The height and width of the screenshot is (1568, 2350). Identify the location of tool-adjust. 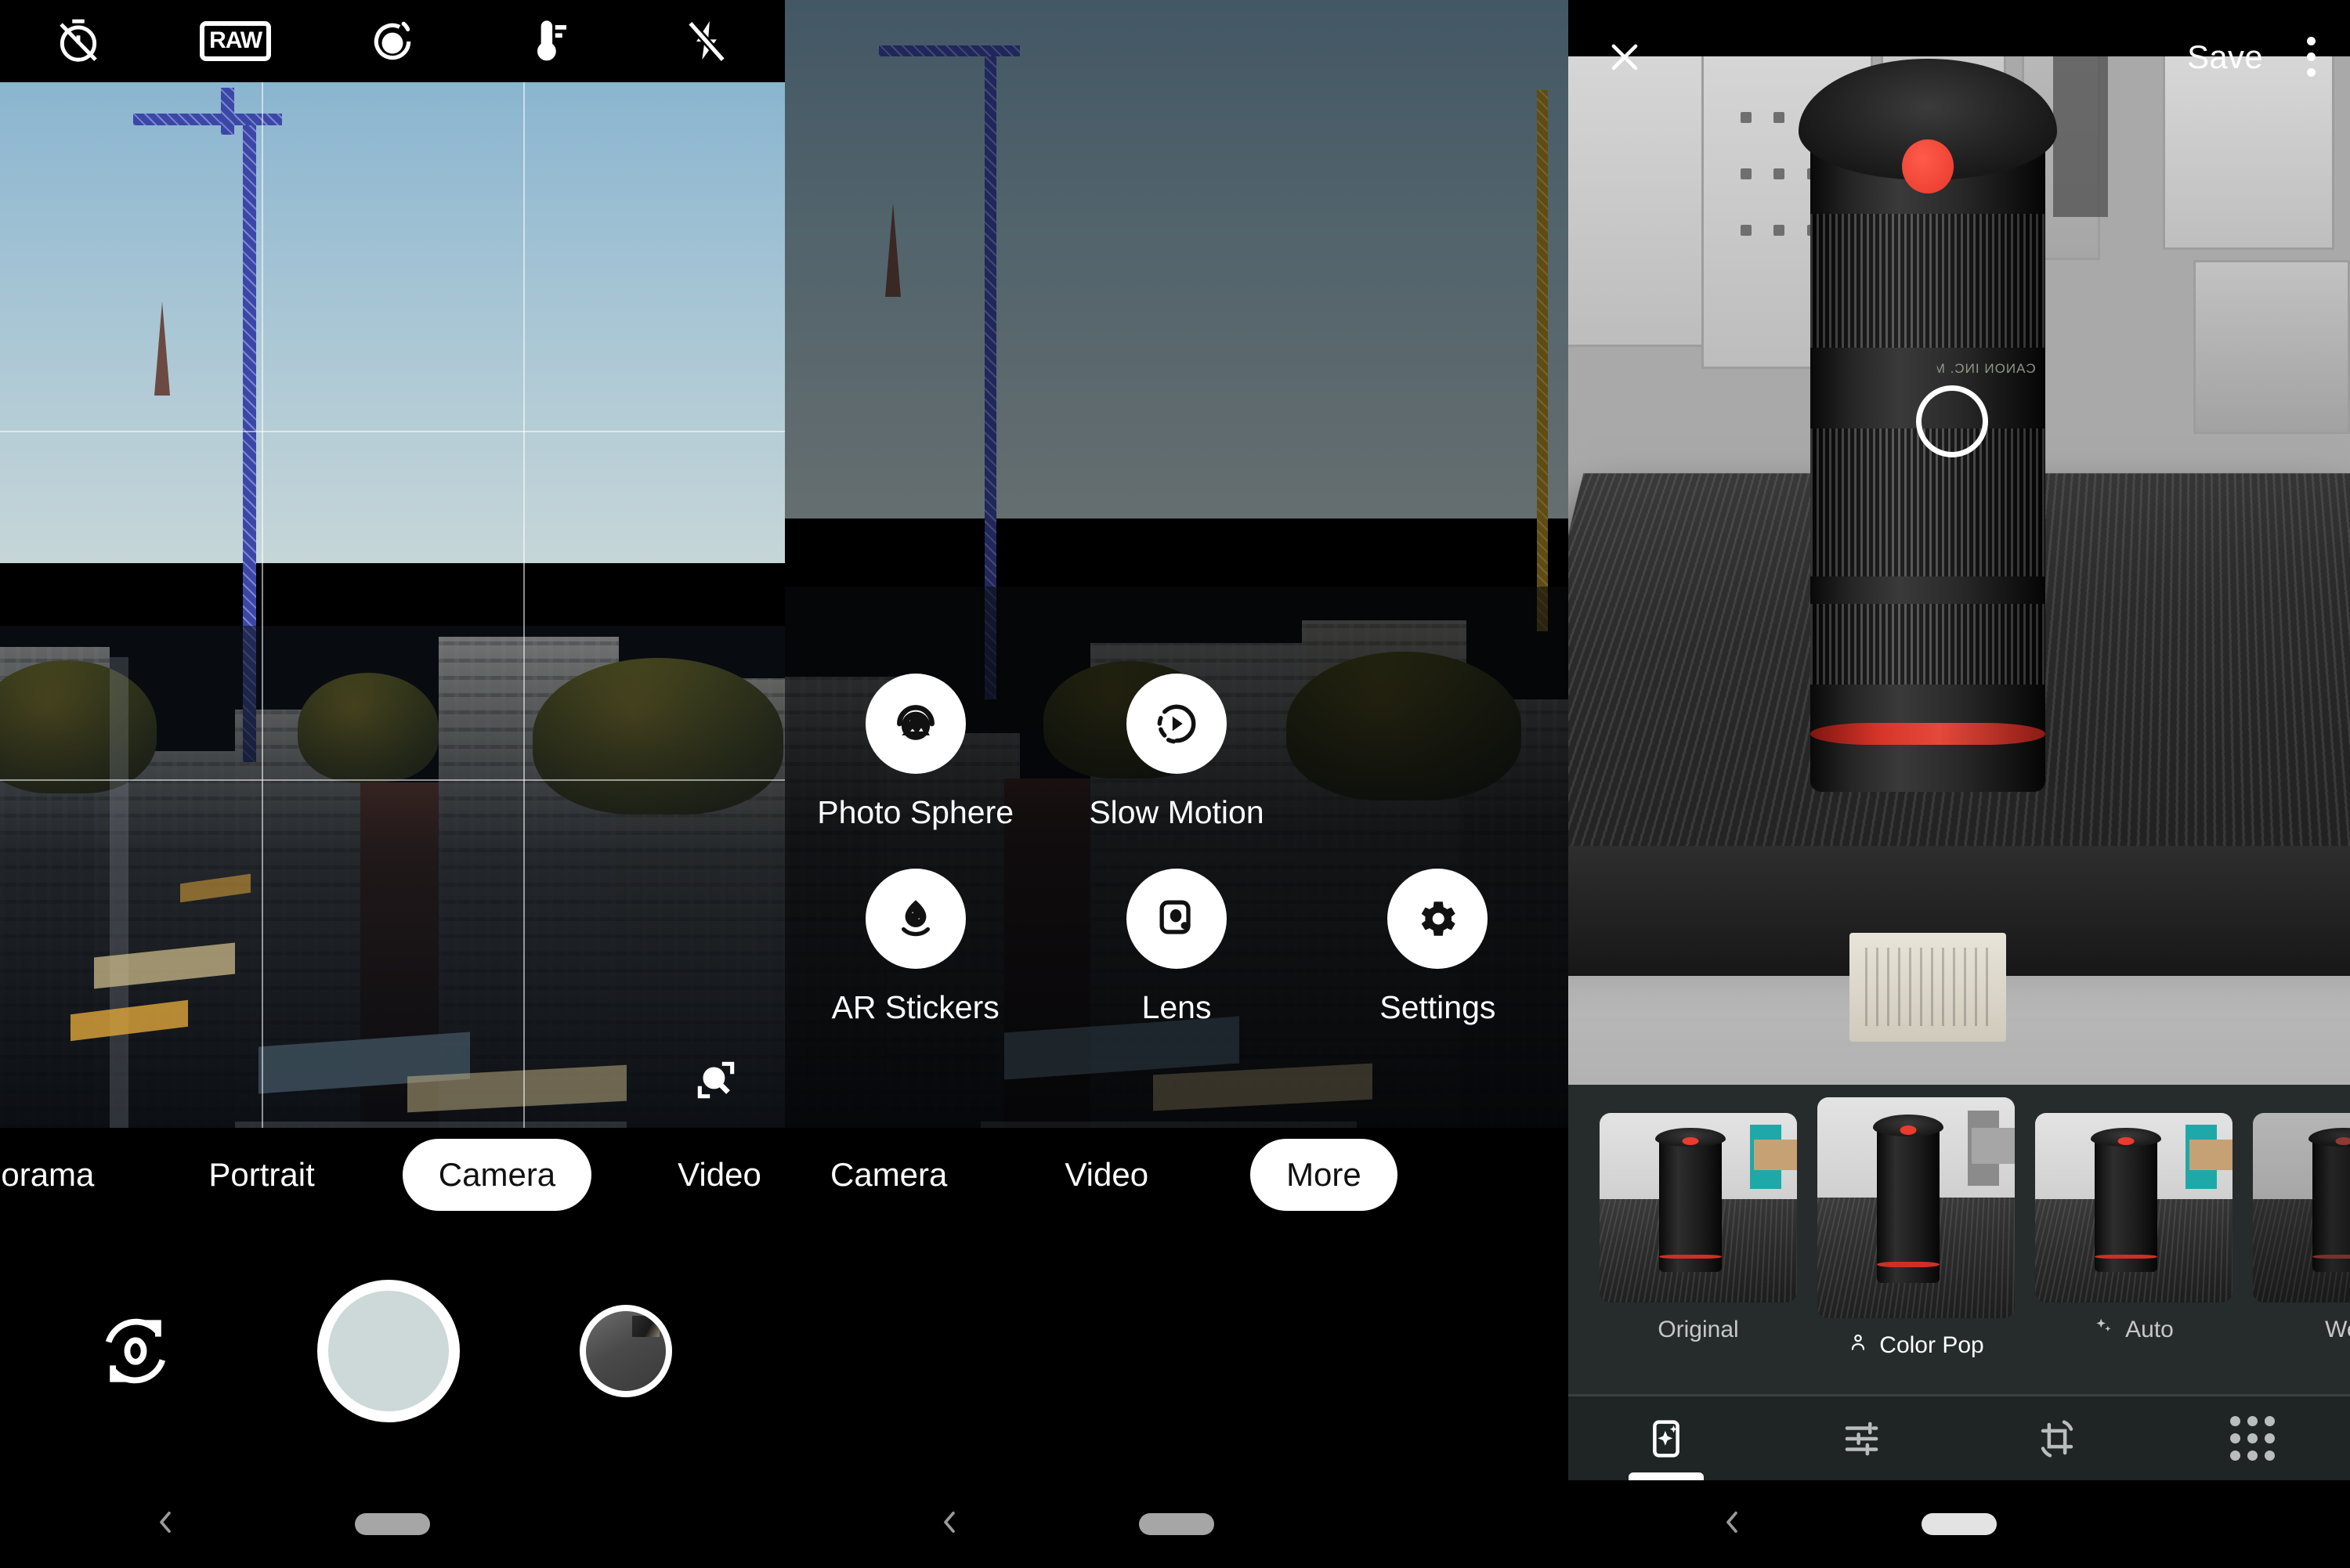
(1862, 1438).